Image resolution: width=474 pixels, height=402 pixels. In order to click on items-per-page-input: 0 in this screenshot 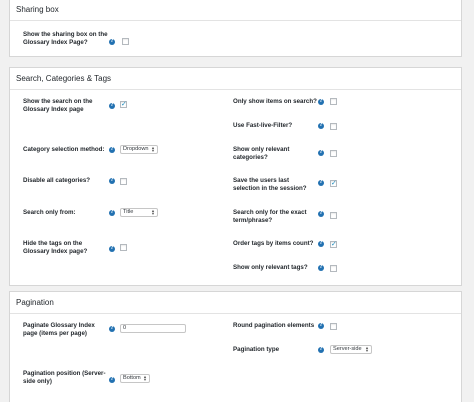, I will do `click(153, 328)`.